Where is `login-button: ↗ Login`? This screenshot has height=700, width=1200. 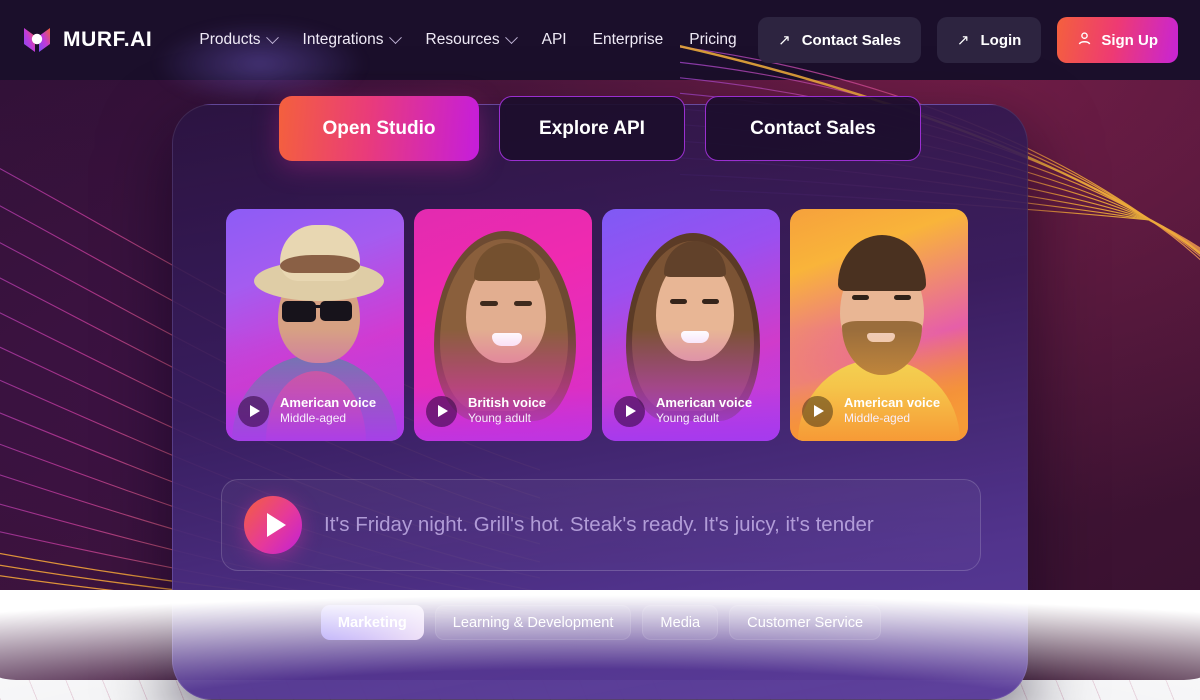
login-button: ↗ Login is located at coordinates (989, 40).